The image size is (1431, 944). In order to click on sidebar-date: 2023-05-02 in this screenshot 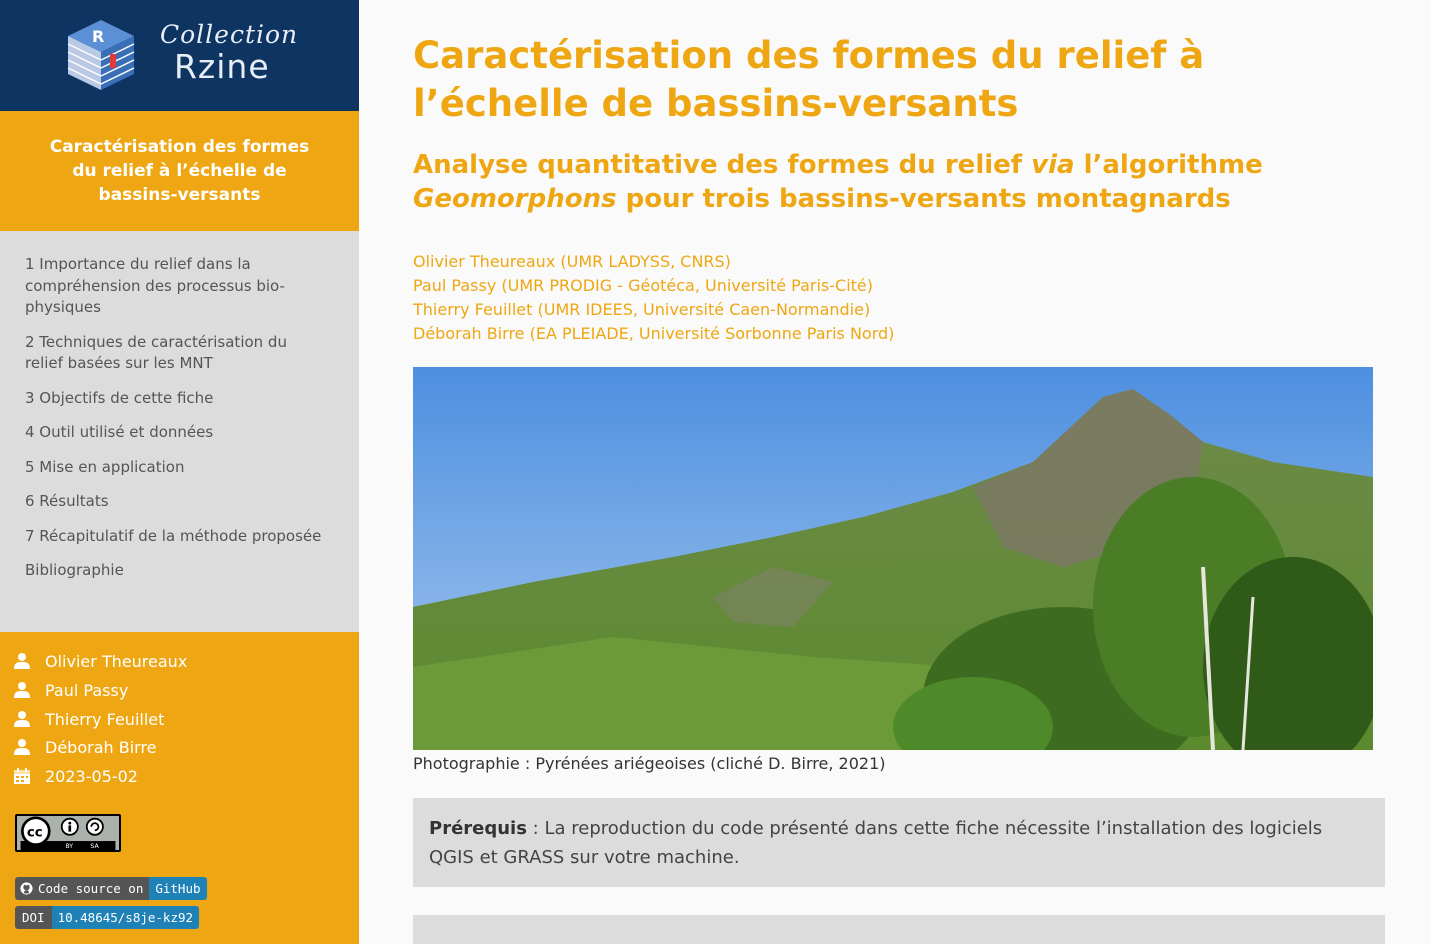, I will do `click(75, 776)`.